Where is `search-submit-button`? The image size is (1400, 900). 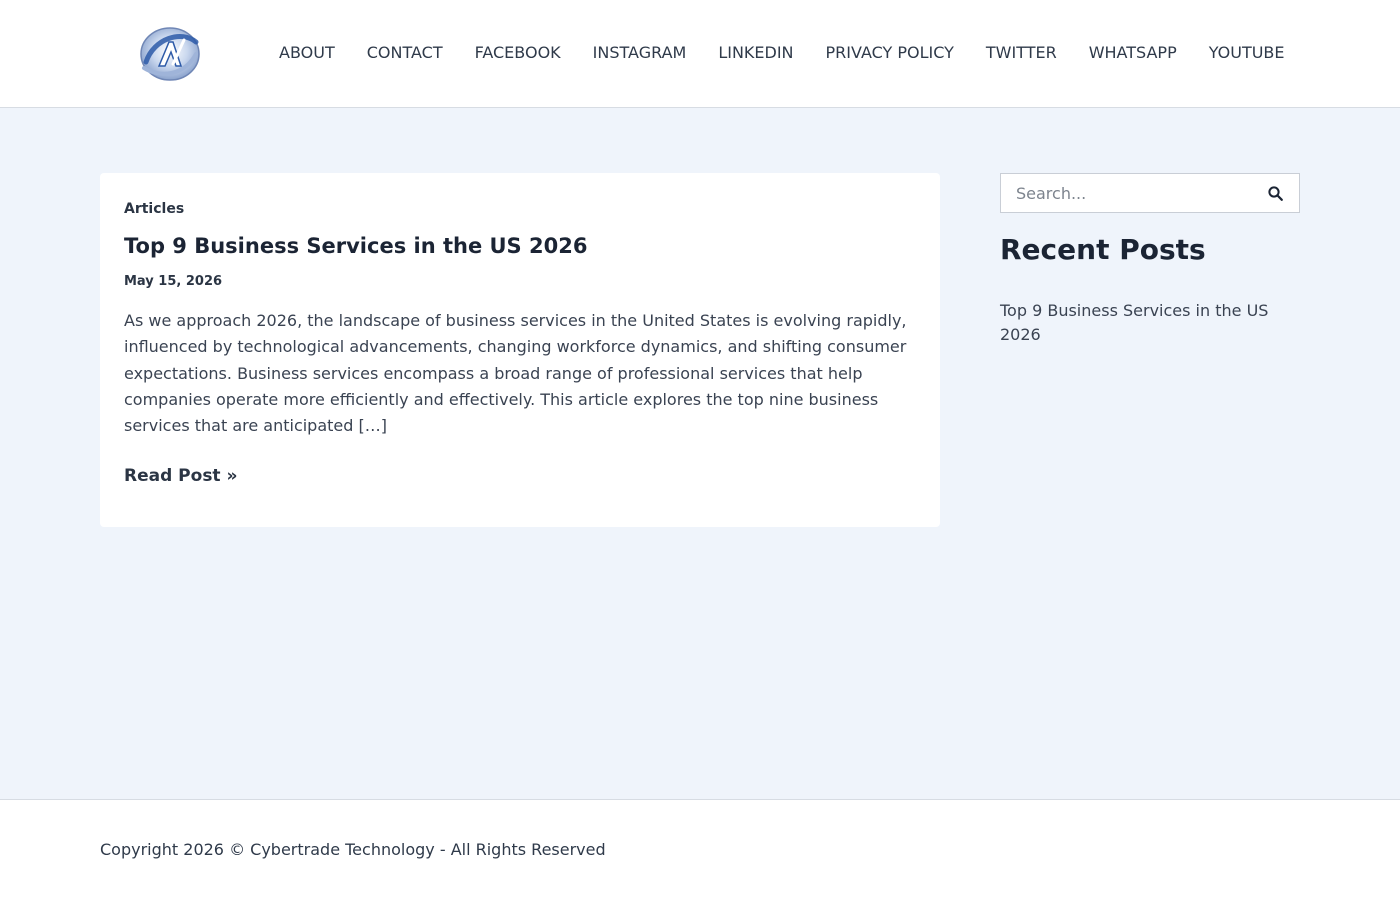 search-submit-button is located at coordinates (1276, 194).